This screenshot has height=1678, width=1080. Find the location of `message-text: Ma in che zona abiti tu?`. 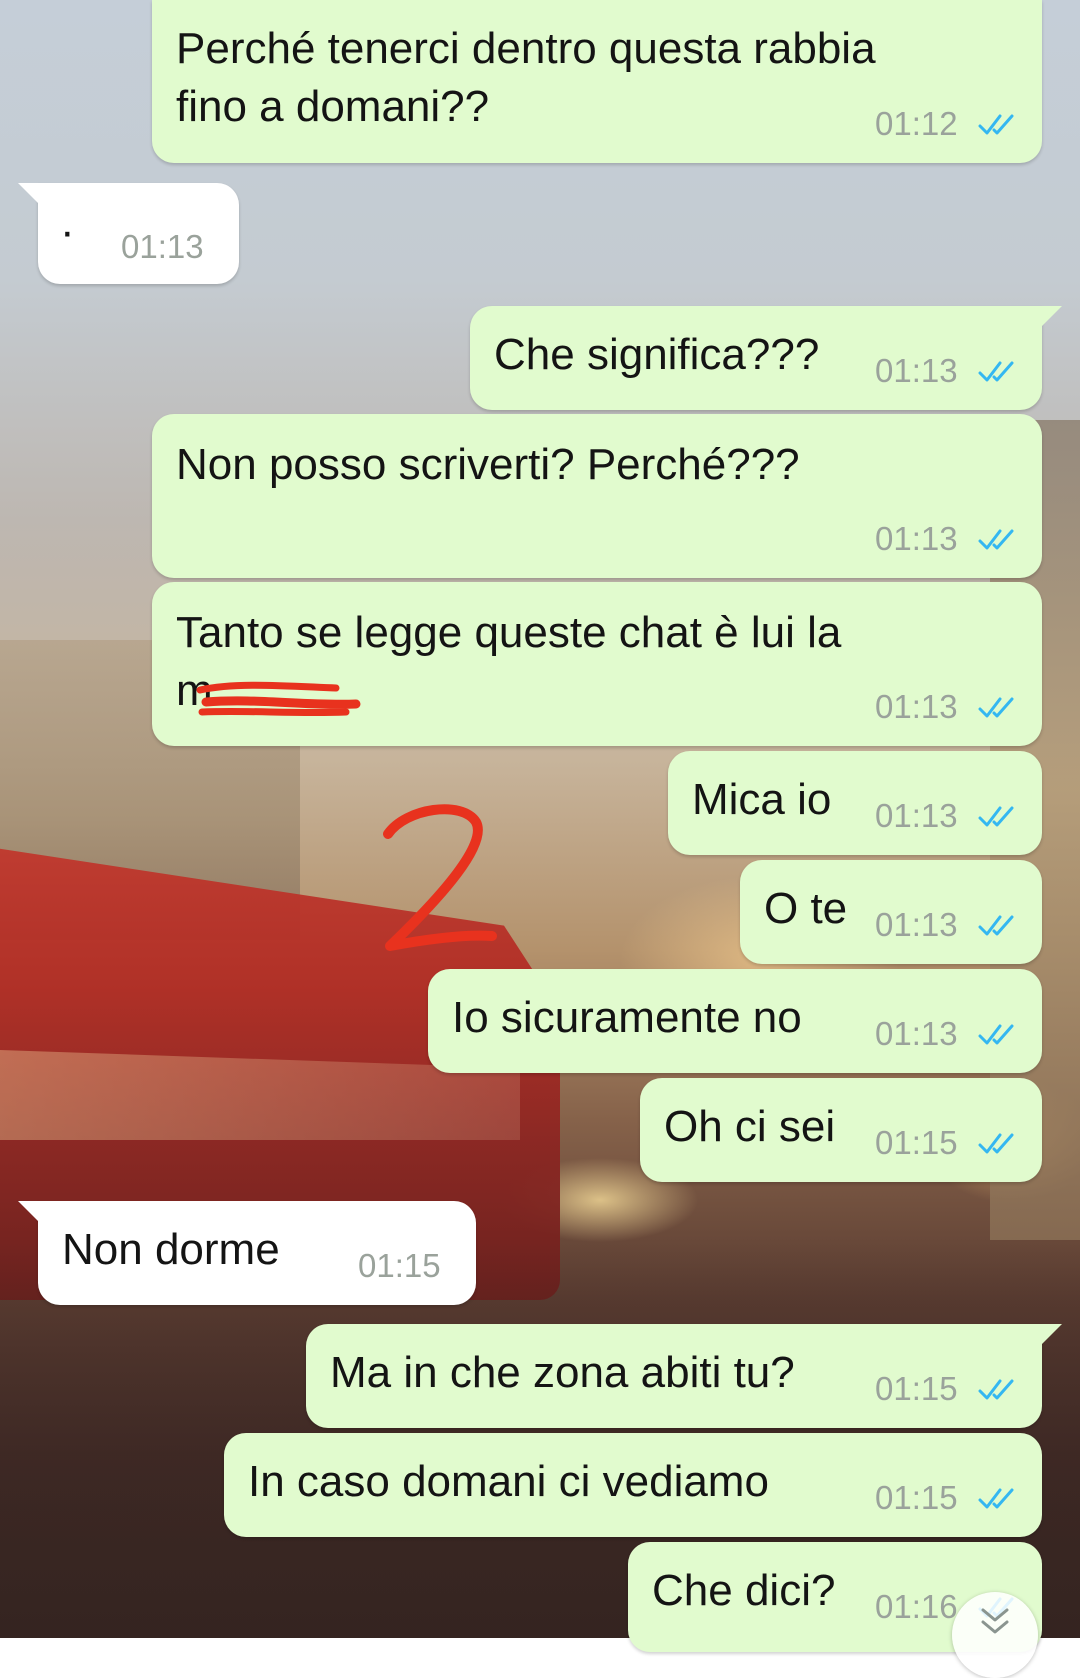

message-text: Ma in che zona abiti tu? is located at coordinates (562, 1372).